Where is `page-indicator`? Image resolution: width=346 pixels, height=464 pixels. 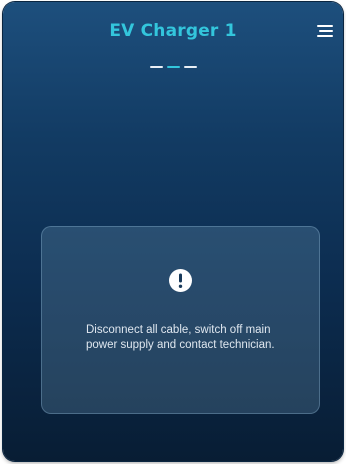
page-indicator is located at coordinates (173, 67).